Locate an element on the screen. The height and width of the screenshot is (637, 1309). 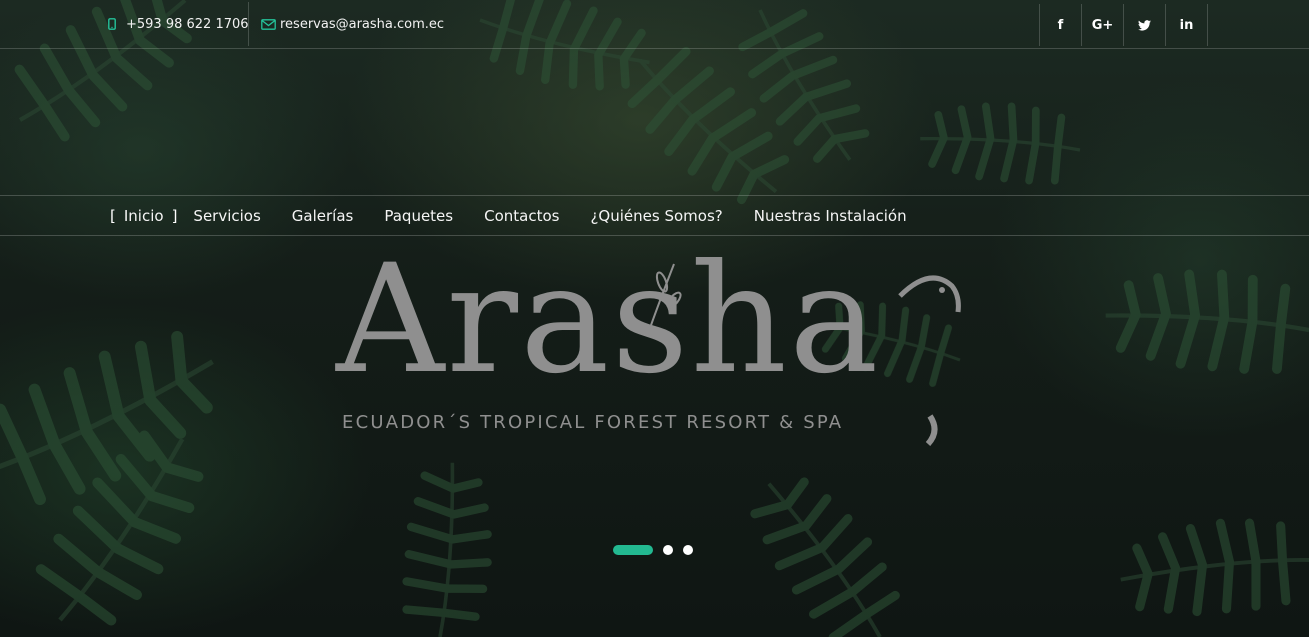
nav-item-galerias: Galerías is located at coordinates (323, 216).